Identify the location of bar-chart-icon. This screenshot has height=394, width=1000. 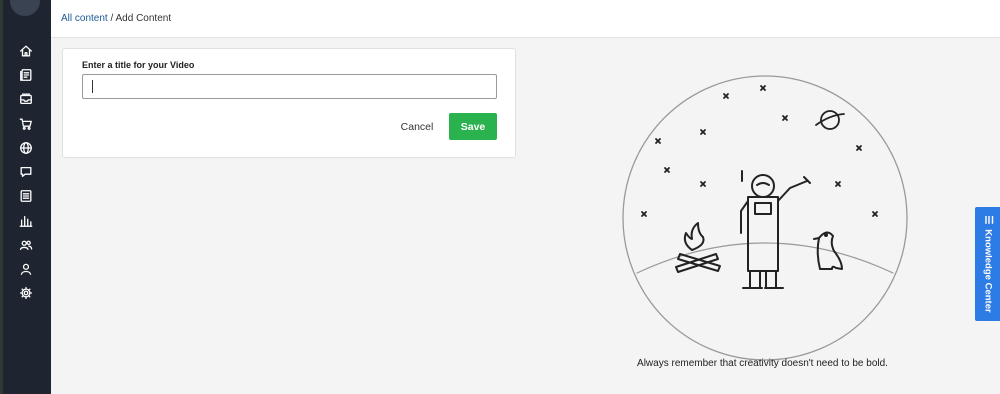
(26, 221).